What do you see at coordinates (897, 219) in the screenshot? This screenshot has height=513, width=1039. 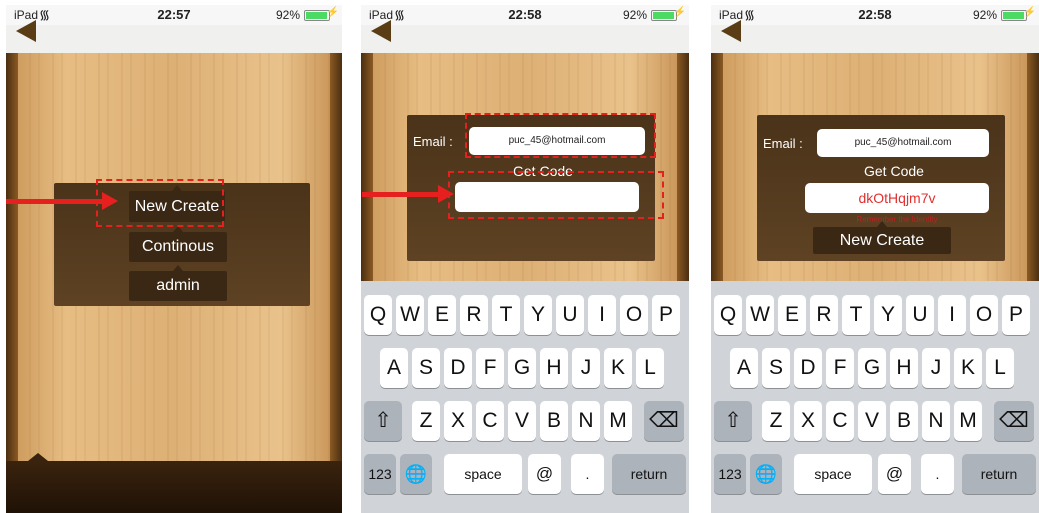 I see `hint-text: Remember the Identity` at bounding box center [897, 219].